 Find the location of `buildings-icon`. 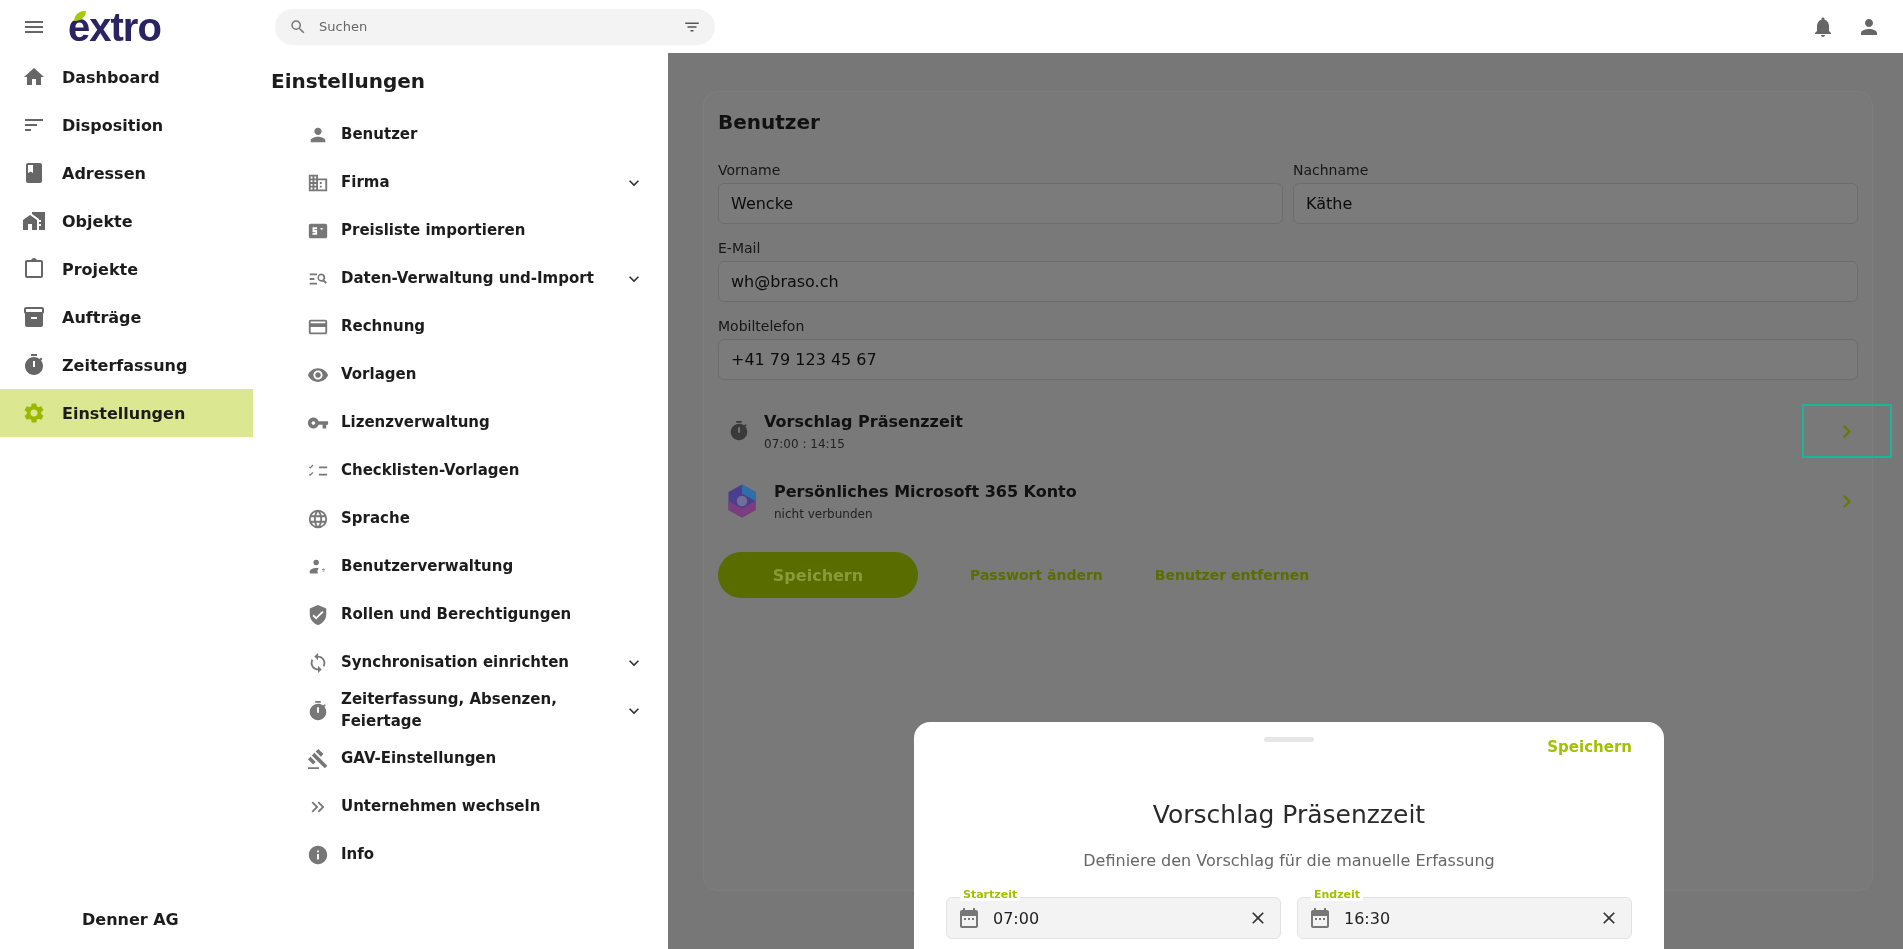

buildings-icon is located at coordinates (34, 221).